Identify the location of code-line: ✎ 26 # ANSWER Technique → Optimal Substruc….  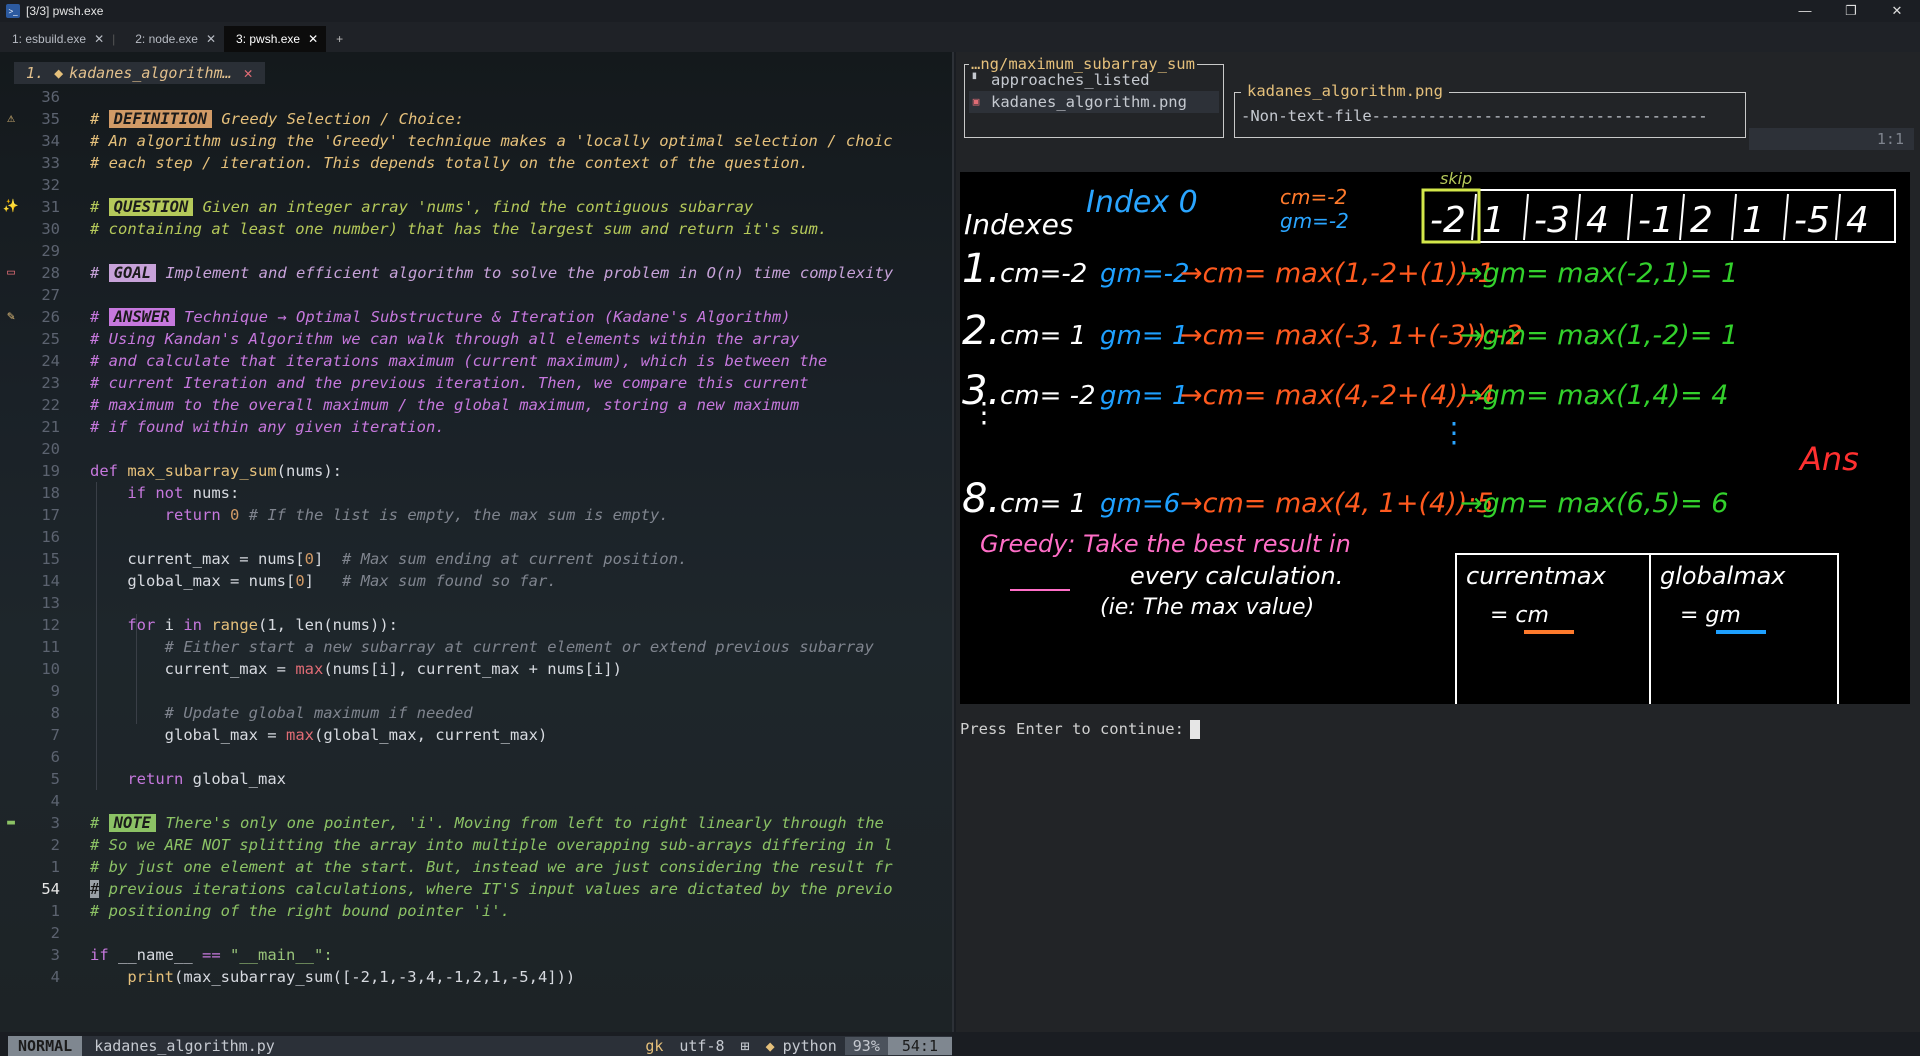
(476, 317).